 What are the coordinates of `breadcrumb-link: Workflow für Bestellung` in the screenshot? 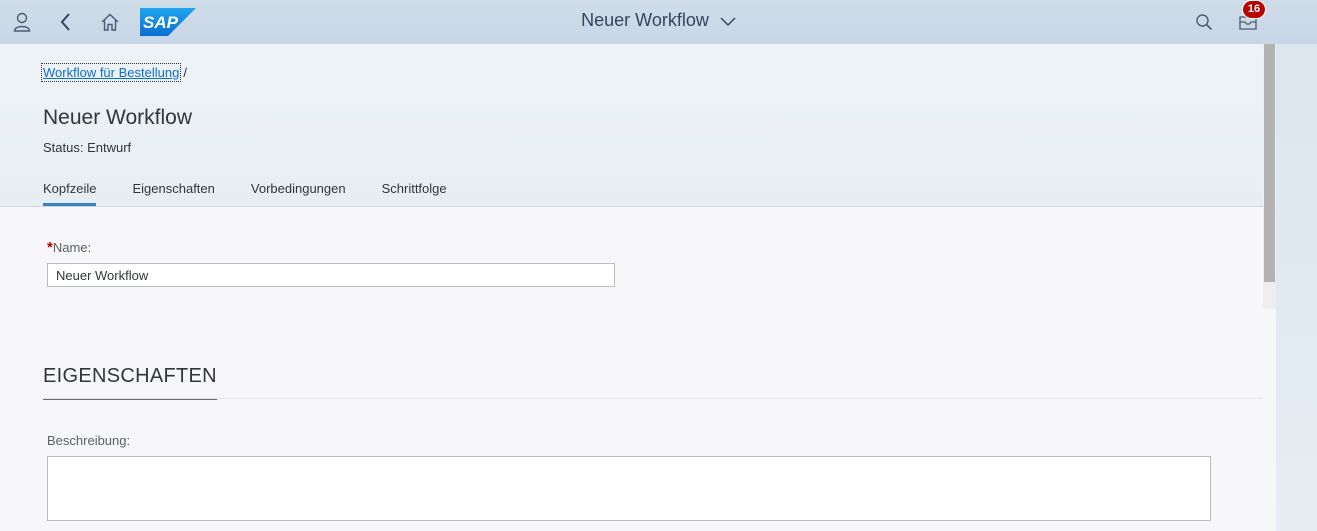 It's located at (111, 72).